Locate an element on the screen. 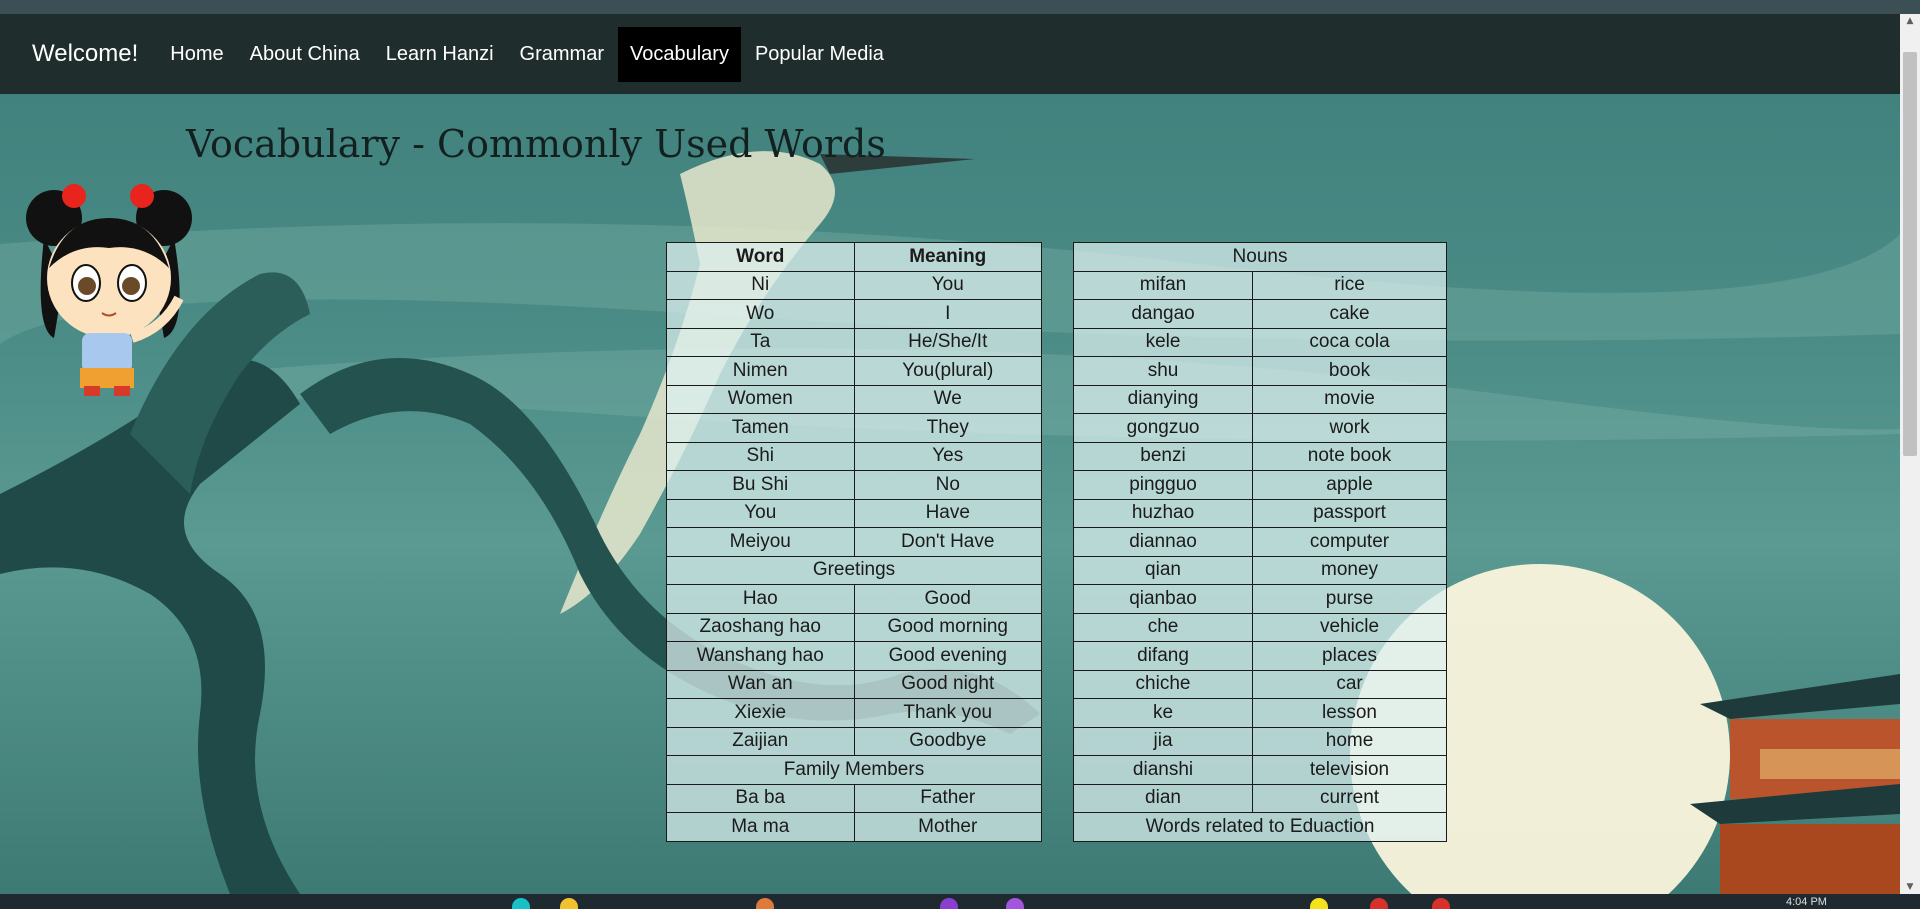 Image resolution: width=1920 pixels, height=909 pixels. table-row: Ni You is located at coordinates (854, 285).